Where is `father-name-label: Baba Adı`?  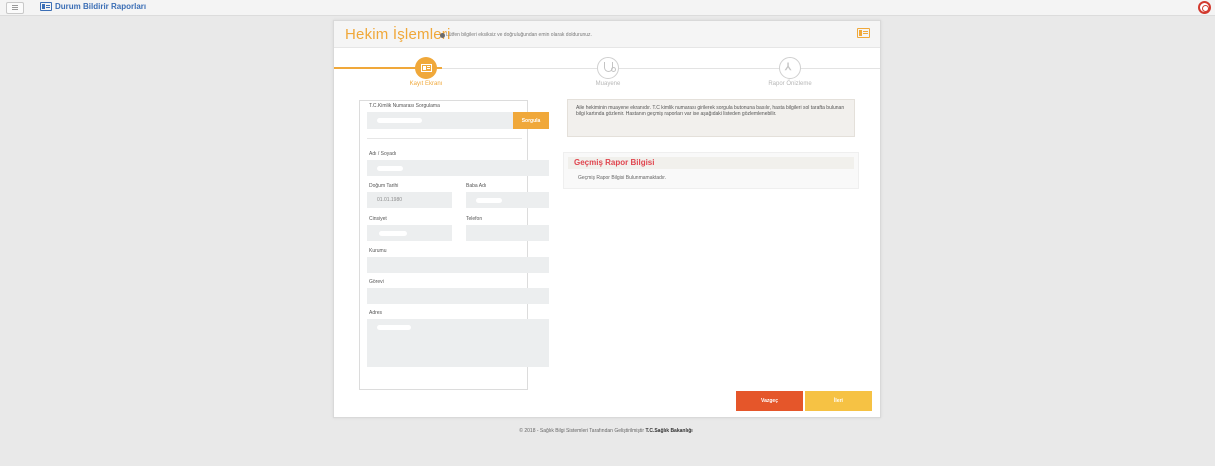 father-name-label: Baba Adı is located at coordinates (476, 186).